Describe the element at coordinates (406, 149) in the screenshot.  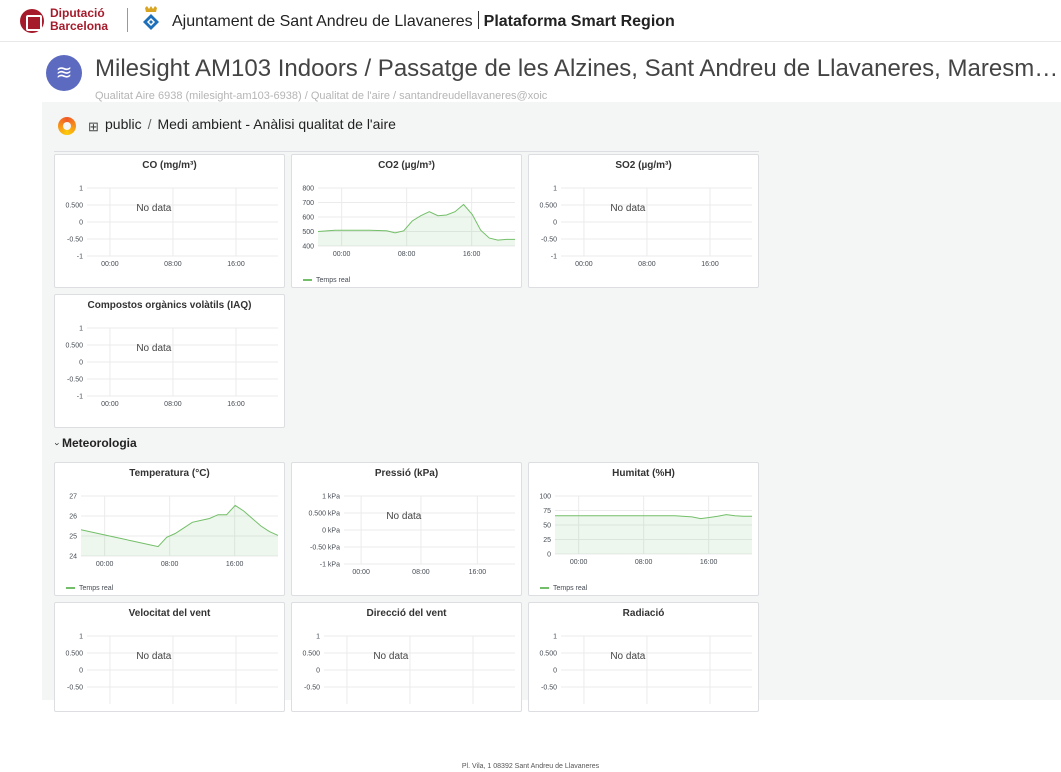
I see `scrolled-panel-edge` at that location.